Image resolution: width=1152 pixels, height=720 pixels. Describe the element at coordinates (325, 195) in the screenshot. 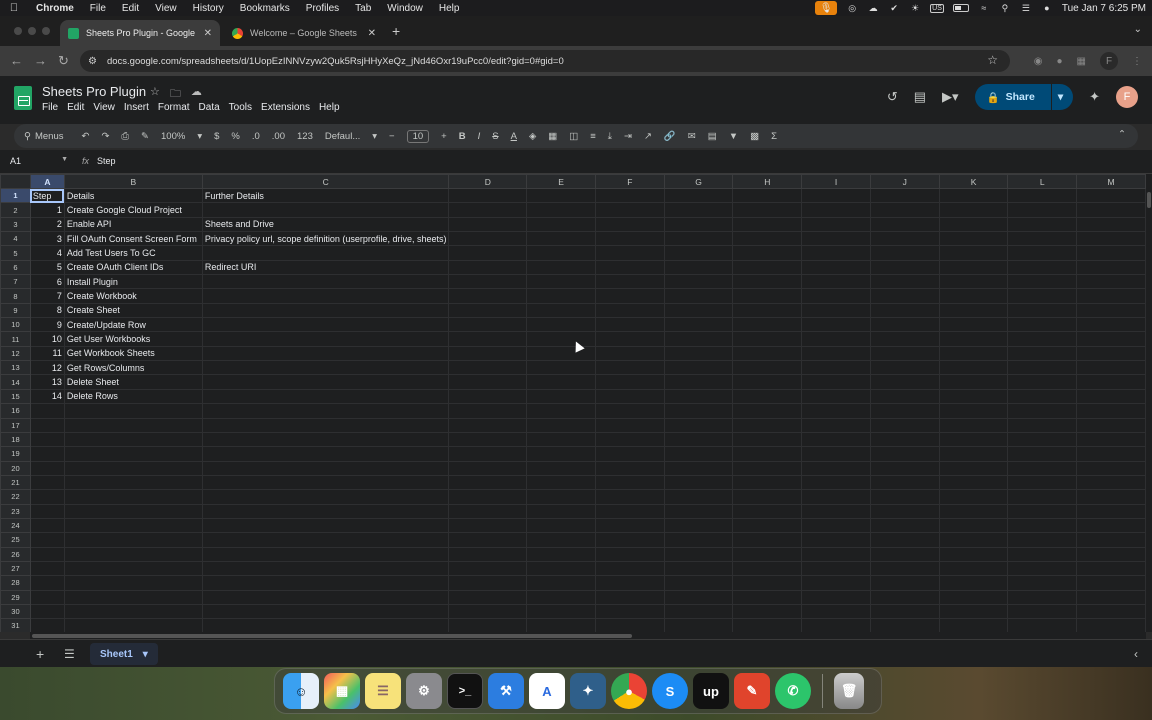

I see `cell-c1: Further Details` at that location.